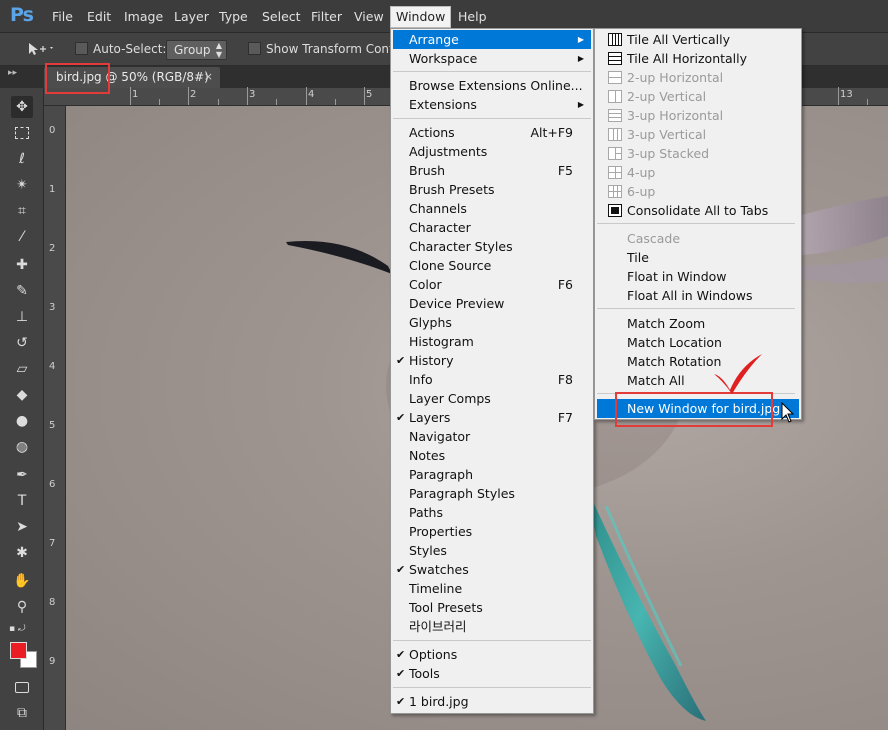 The width and height of the screenshot is (888, 730). Describe the element at coordinates (698, 191) in the screenshot. I see `menu-item-6up: 6-up` at that location.